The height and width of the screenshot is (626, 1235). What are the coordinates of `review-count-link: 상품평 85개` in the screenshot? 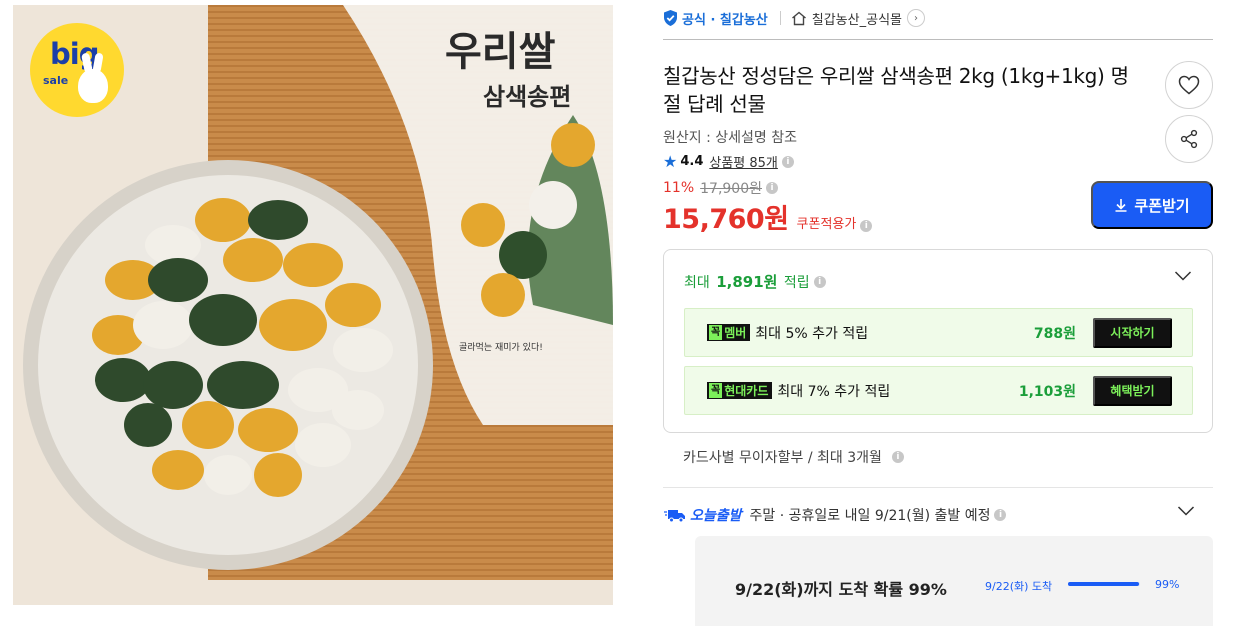 It's located at (743, 161).